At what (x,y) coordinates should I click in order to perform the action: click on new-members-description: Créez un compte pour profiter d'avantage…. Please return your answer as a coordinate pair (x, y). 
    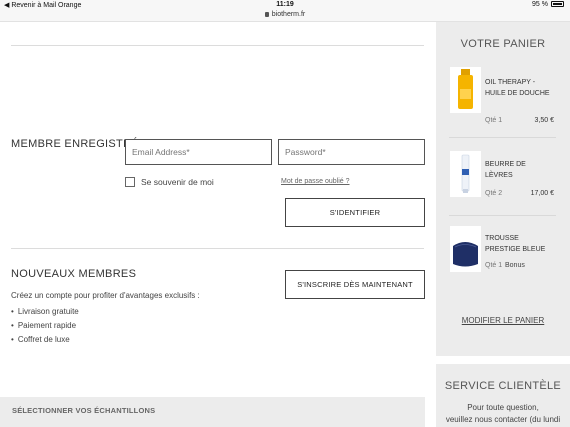
    Looking at the image, I should click on (105, 295).